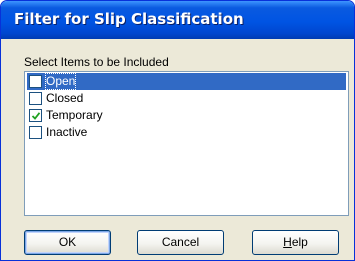 The height and width of the screenshot is (261, 355). Describe the element at coordinates (65, 98) in the screenshot. I see `list-item-label: Closed` at that location.